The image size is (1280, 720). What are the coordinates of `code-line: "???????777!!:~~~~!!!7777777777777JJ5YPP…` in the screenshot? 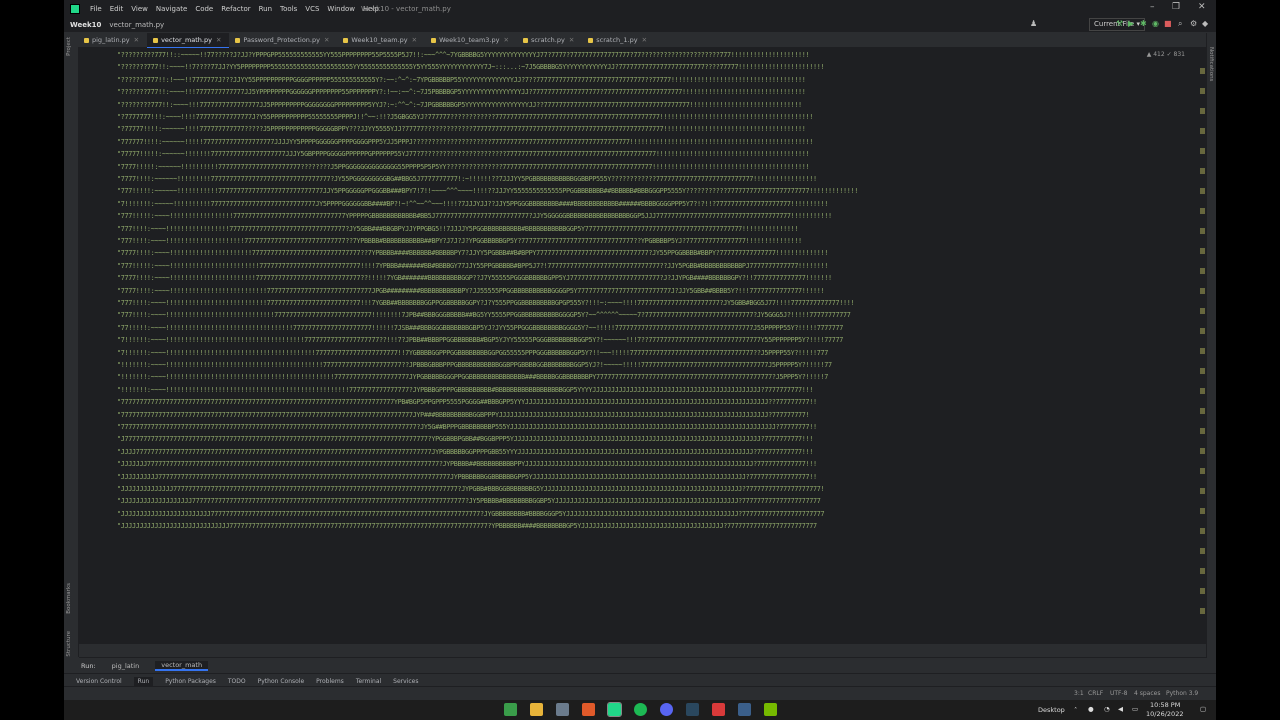 It's located at (461, 92).